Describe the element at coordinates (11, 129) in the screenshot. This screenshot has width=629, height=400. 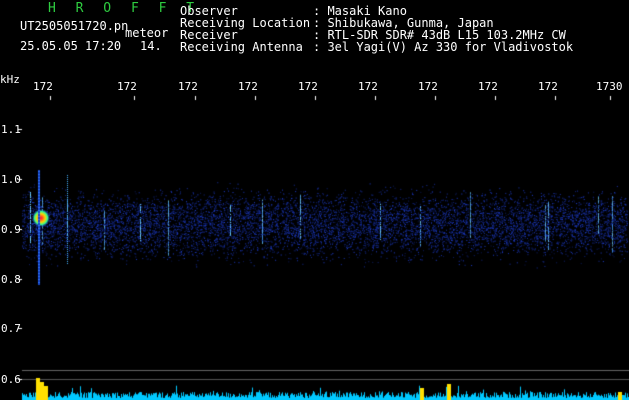
I see `y-tick: 1.1` at that location.